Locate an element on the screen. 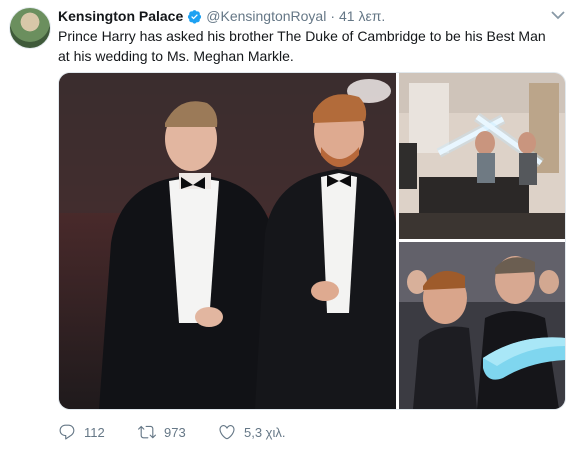 The height and width of the screenshot is (449, 573). photo-crowd is located at coordinates (482, 325).